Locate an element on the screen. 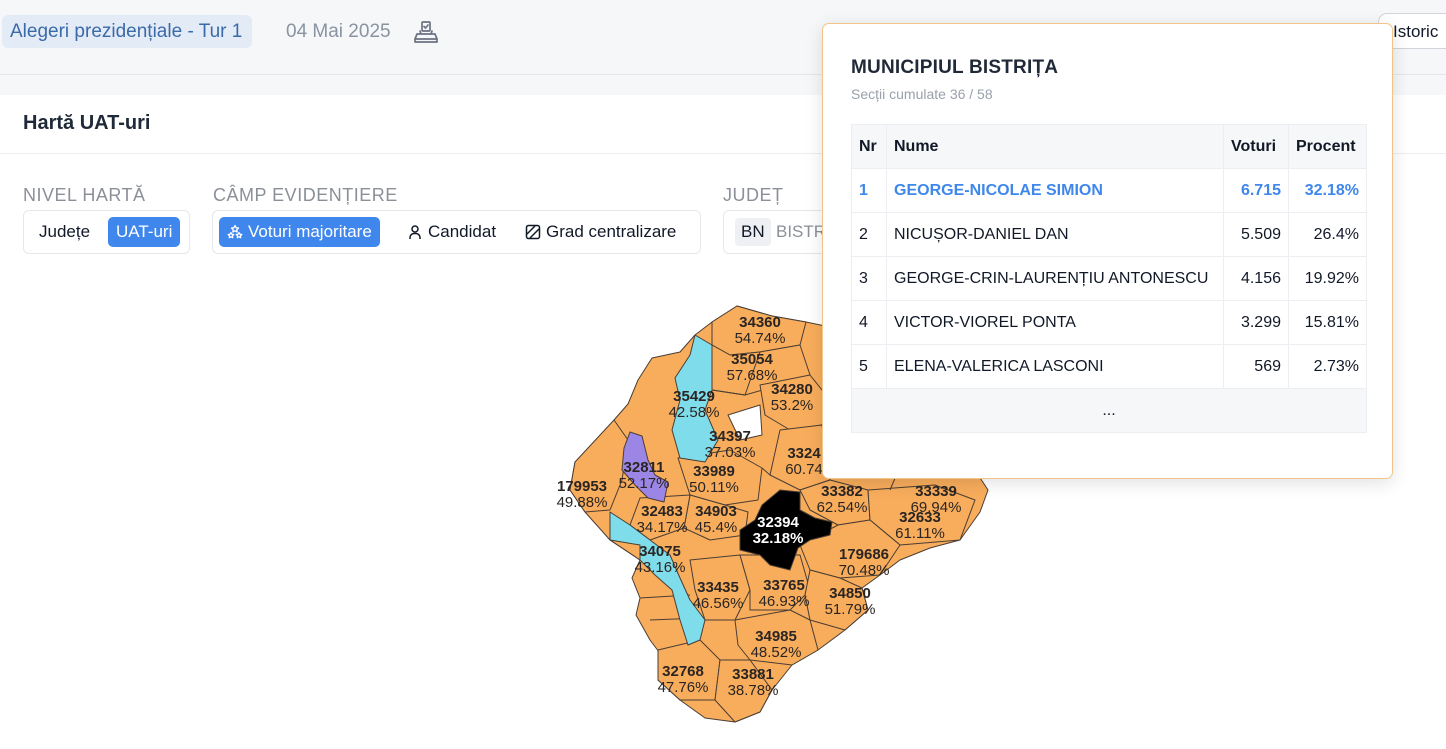  map-label-percent: 62.54% is located at coordinates (842, 507).